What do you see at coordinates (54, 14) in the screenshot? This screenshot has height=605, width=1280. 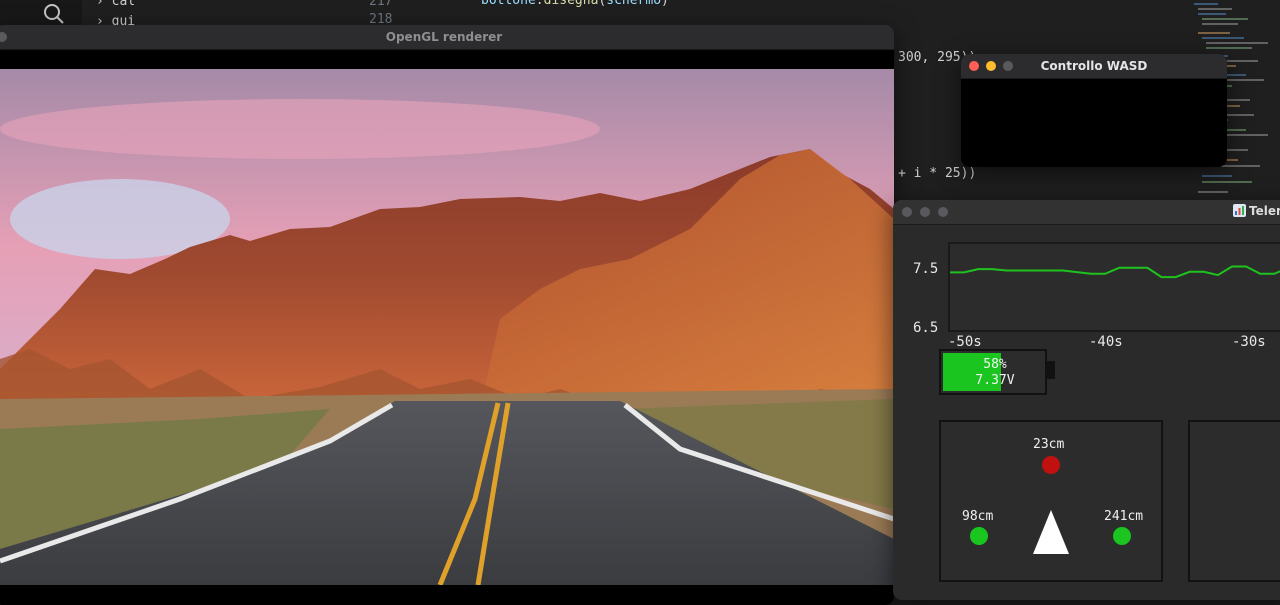 I see `search-icon` at bounding box center [54, 14].